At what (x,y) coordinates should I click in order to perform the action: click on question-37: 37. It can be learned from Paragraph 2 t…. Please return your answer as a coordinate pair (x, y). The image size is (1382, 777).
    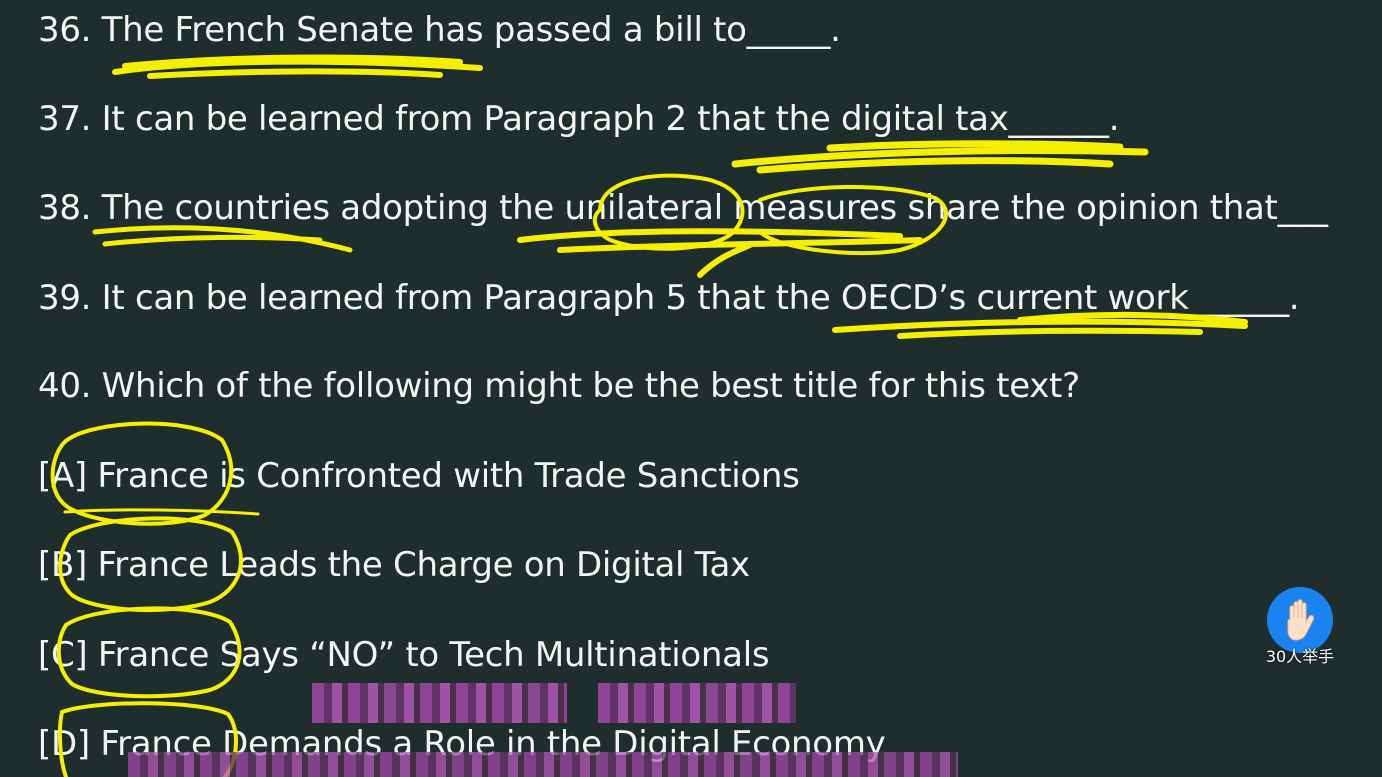
    Looking at the image, I should click on (579, 119).